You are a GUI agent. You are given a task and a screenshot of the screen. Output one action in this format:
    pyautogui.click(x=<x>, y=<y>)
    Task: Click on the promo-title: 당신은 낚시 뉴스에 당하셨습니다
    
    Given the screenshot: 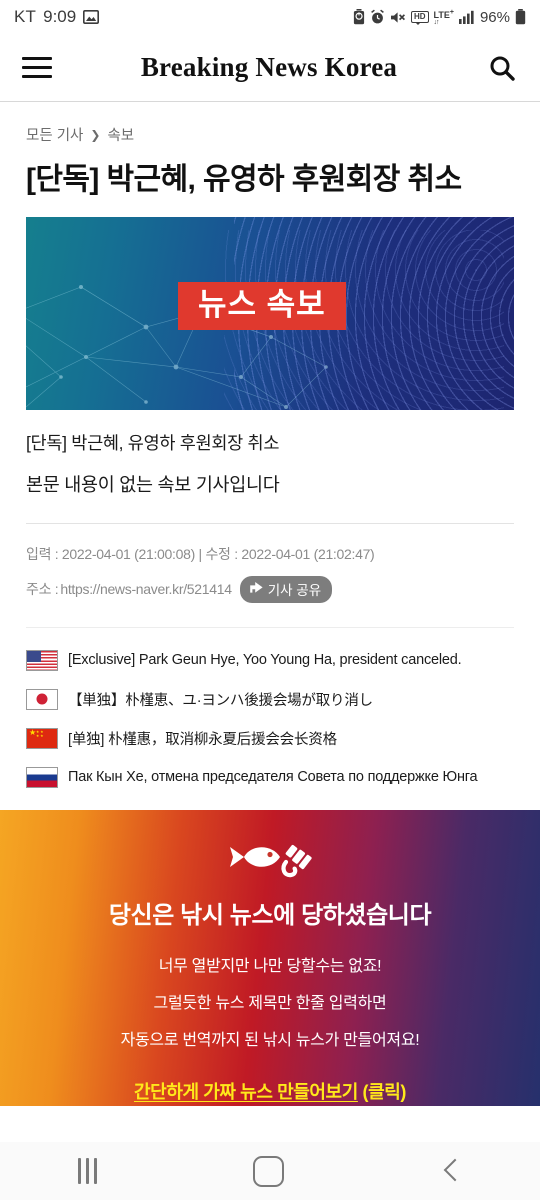 What is the action you would take?
    pyautogui.click(x=270, y=915)
    